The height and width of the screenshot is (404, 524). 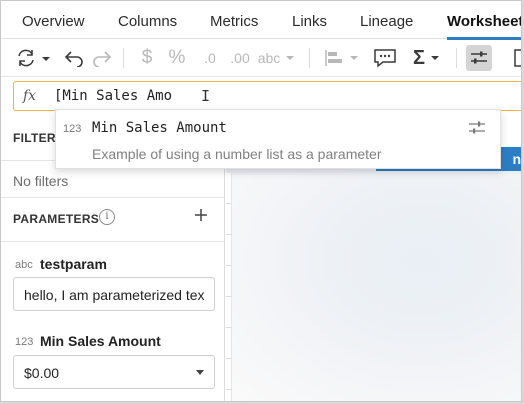 I want to click on parameter-name: testparam, so click(x=73, y=264).